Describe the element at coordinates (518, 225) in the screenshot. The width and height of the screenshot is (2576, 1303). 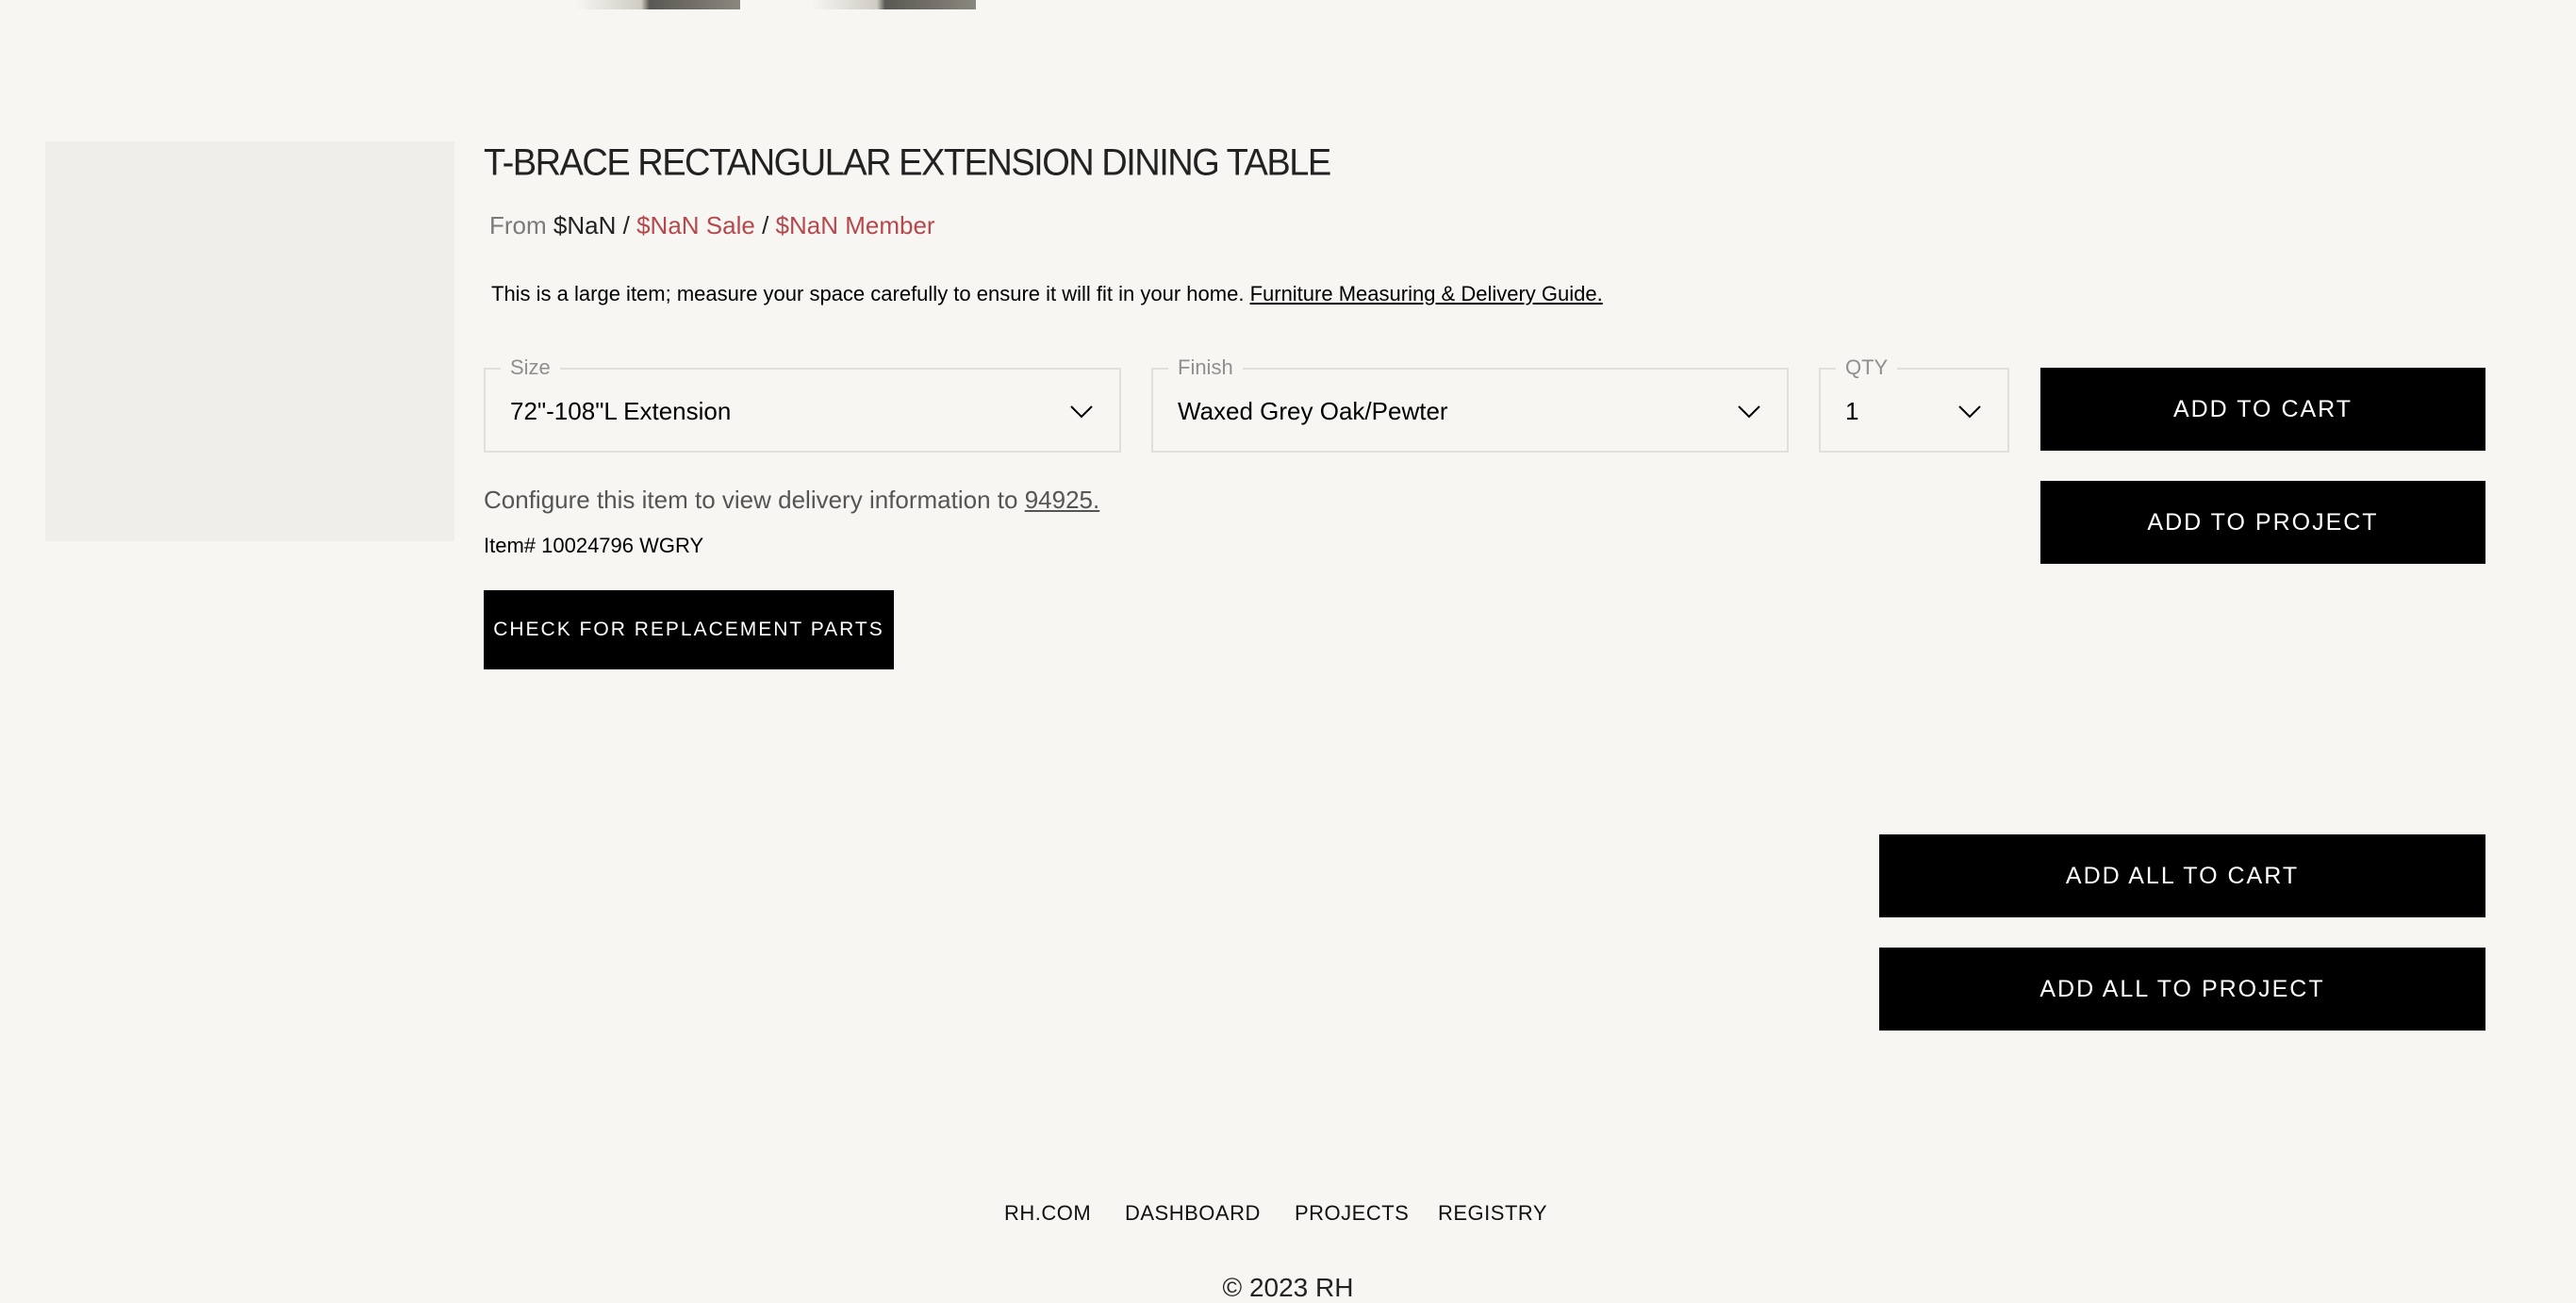
I see `price-from-label: From` at that location.